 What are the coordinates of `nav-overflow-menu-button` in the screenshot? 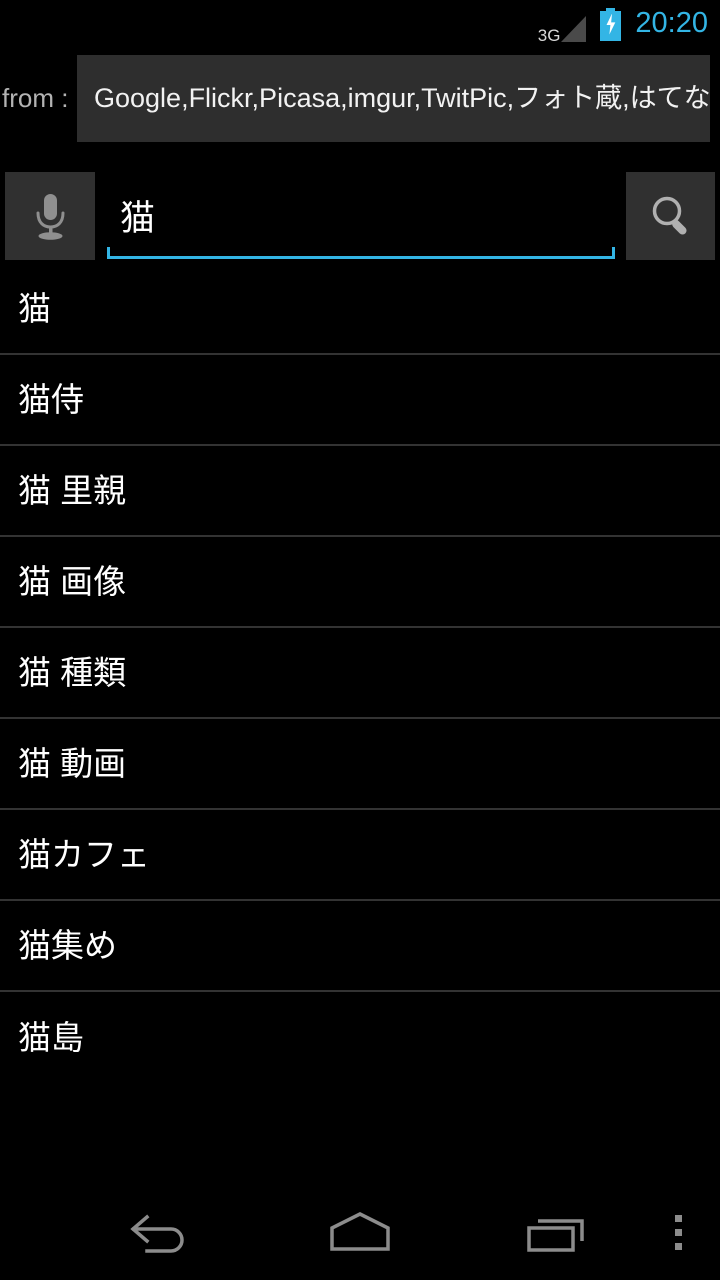 It's located at (678, 1232).